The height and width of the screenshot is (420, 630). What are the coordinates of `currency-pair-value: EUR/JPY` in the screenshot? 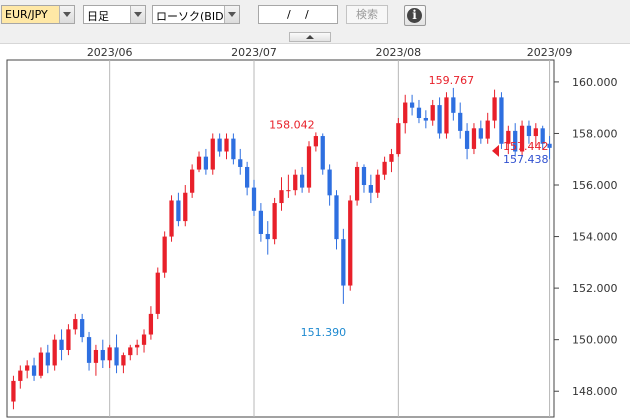 It's located at (26, 14).